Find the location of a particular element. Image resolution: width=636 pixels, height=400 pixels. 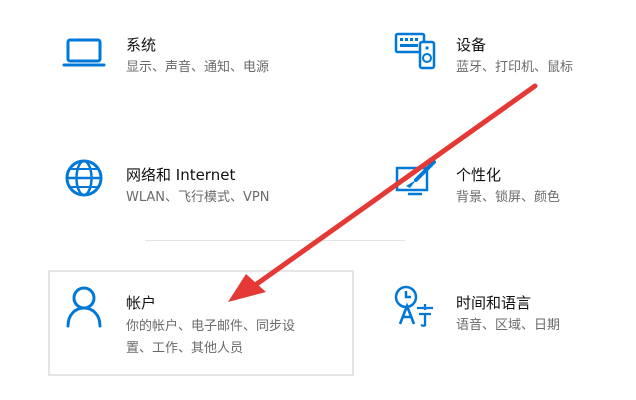

tile-title: 设备 is located at coordinates (471, 45).